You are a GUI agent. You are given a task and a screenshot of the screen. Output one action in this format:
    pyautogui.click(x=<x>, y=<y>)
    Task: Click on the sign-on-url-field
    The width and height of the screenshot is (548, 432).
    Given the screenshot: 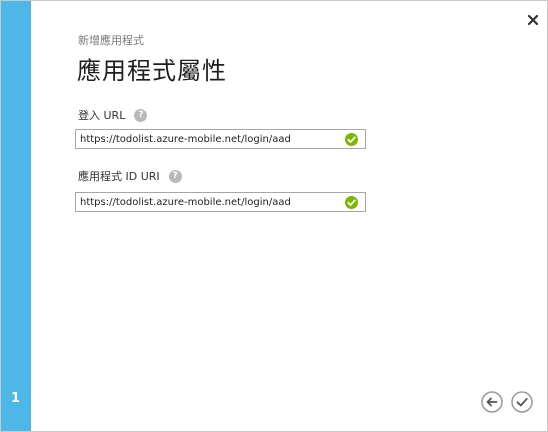 What is the action you would take?
    pyautogui.click(x=220, y=139)
    